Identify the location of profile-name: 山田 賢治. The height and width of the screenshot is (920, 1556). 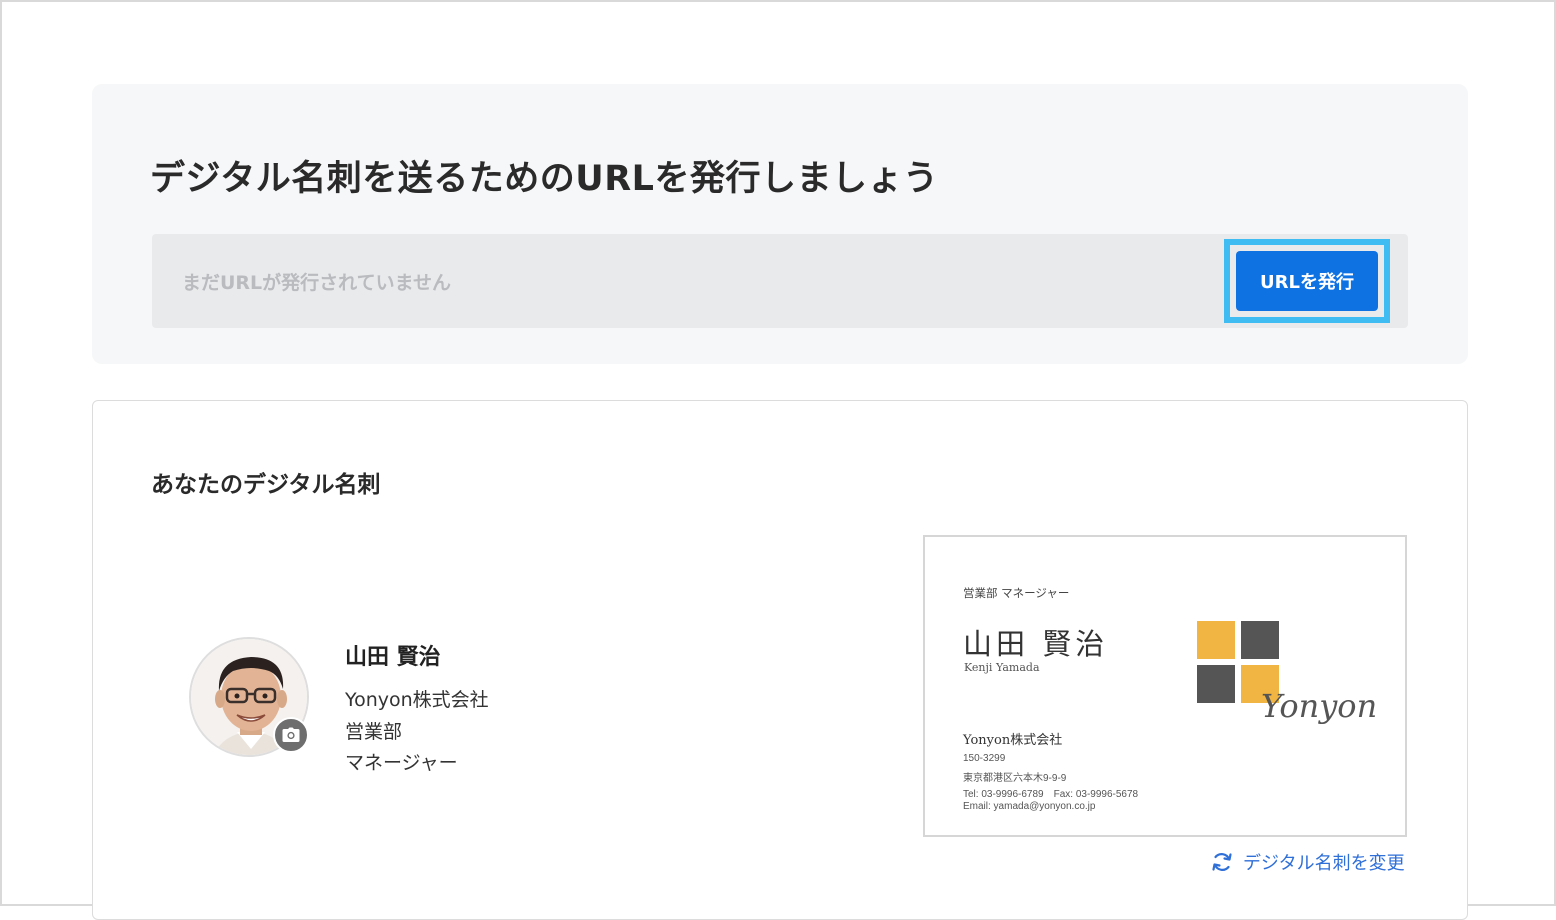
(393, 657).